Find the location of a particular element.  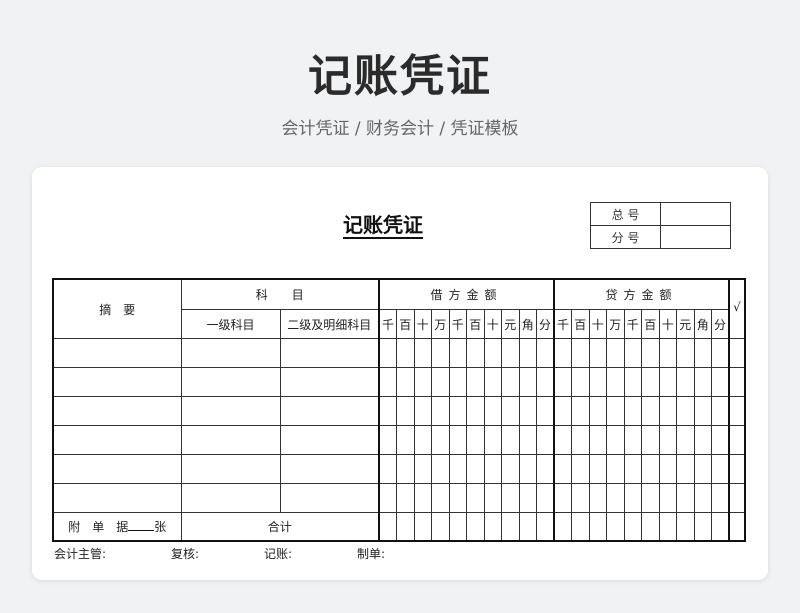

total-check-cell is located at coordinates (737, 527).